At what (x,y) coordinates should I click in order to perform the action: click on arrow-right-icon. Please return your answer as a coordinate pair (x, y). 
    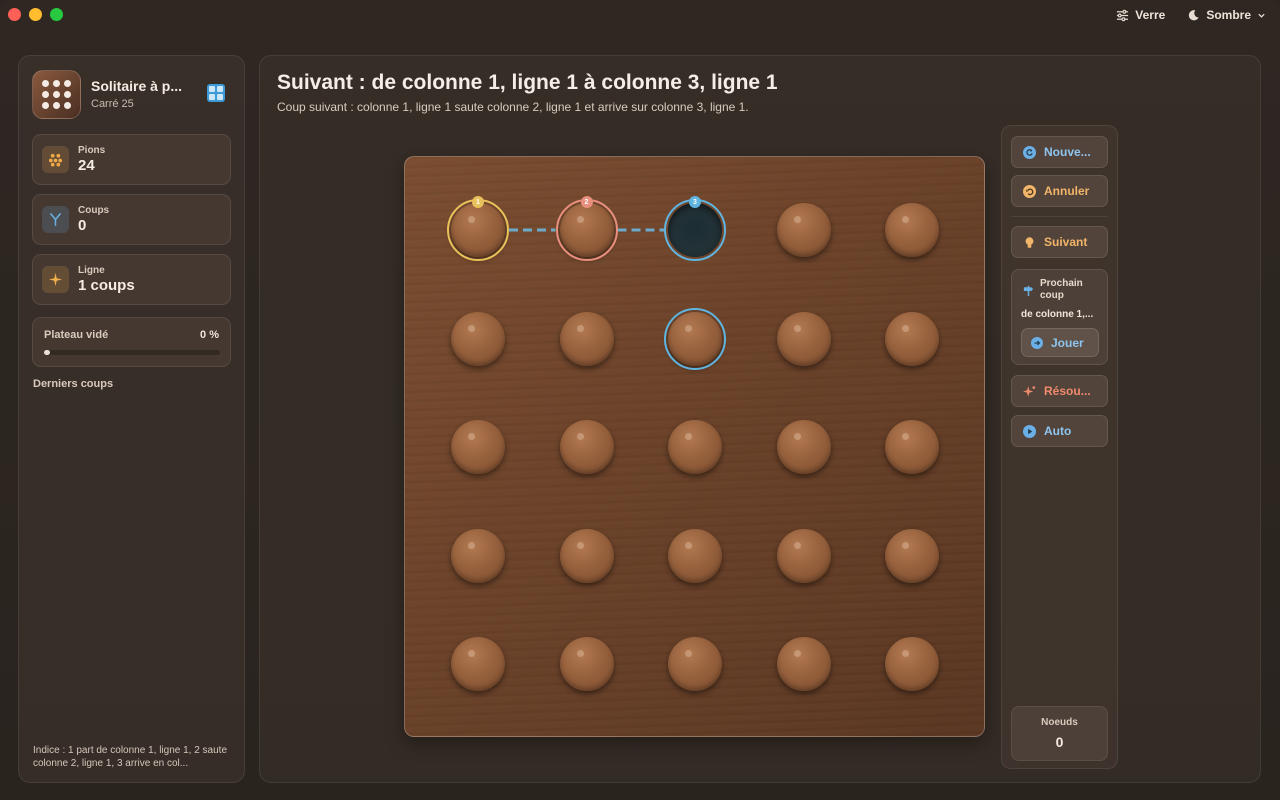
    Looking at the image, I should click on (1037, 342).